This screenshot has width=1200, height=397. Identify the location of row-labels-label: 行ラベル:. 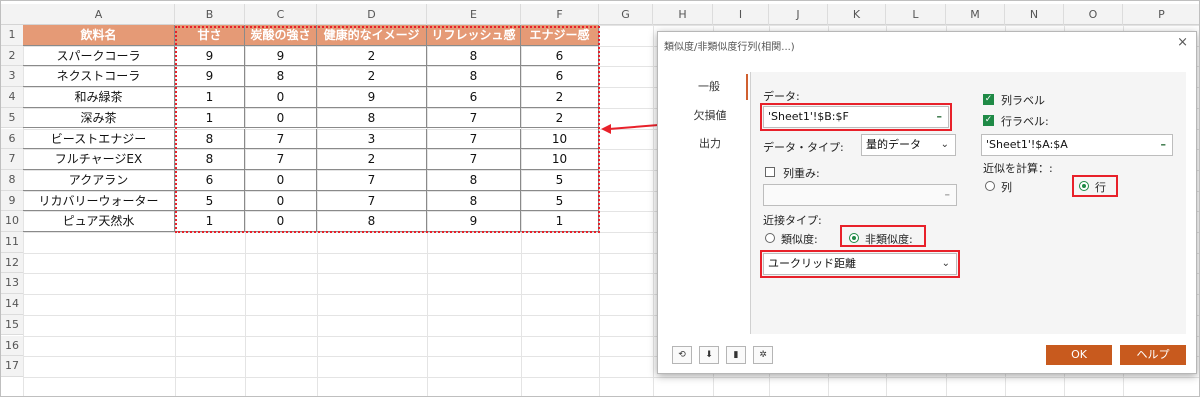
(1025, 121).